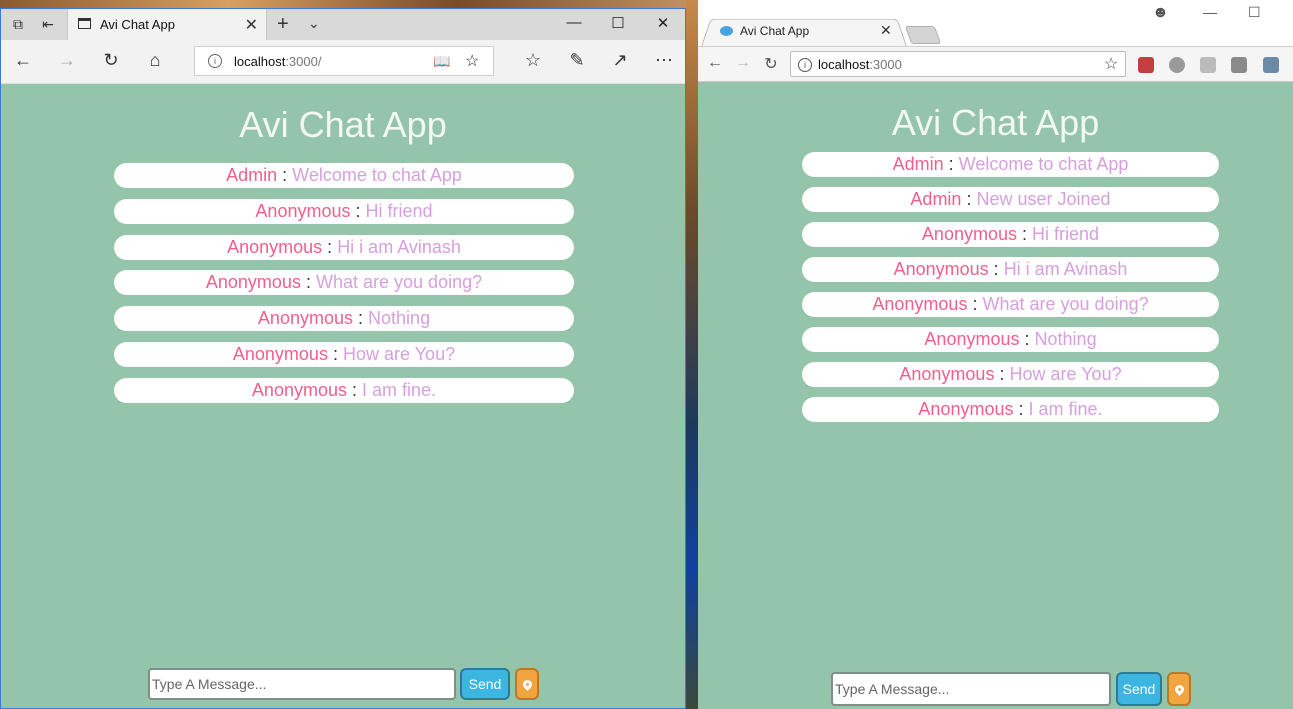  What do you see at coordinates (533, 60) in the screenshot?
I see `favorites-hub-icon: ☆` at bounding box center [533, 60].